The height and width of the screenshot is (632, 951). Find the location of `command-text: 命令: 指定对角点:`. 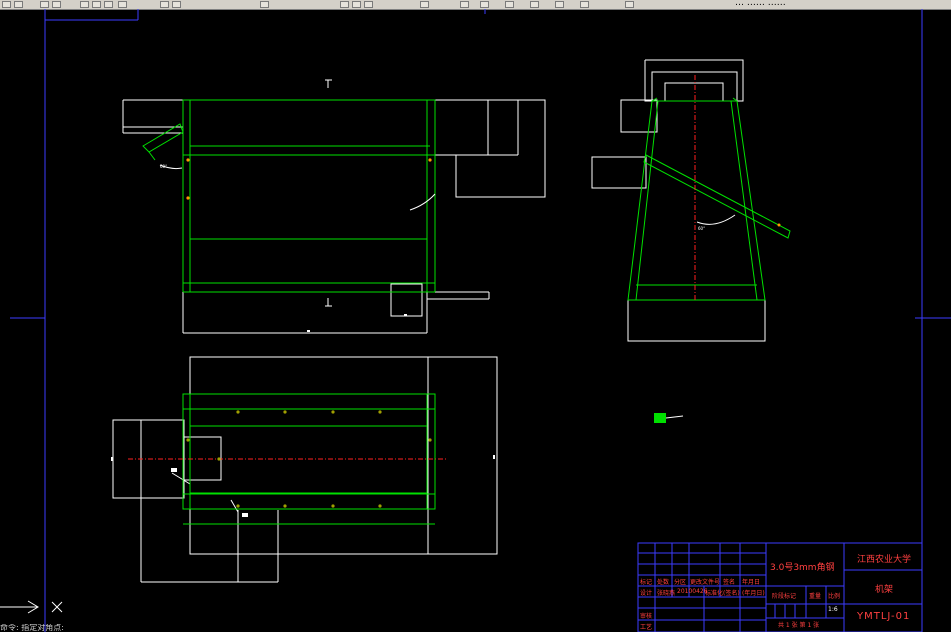

command-text: 命令: 指定对角点: is located at coordinates (32, 628).